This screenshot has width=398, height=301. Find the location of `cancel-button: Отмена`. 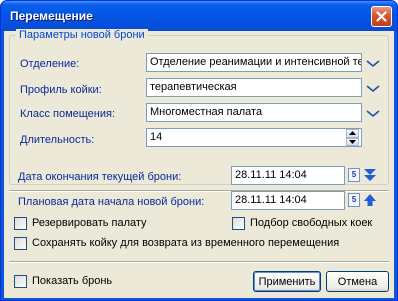

cancel-button: Отмена is located at coordinates (357, 281).